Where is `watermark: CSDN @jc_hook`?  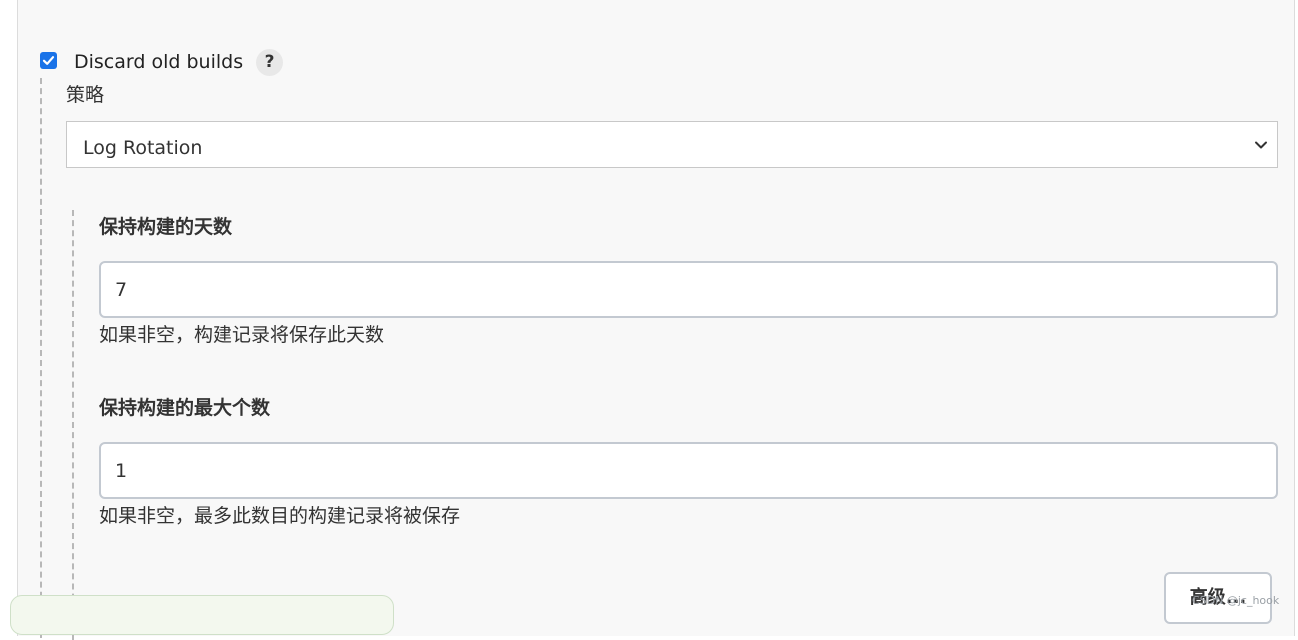
watermark: CSDN @jc_hook is located at coordinates (1236, 600).